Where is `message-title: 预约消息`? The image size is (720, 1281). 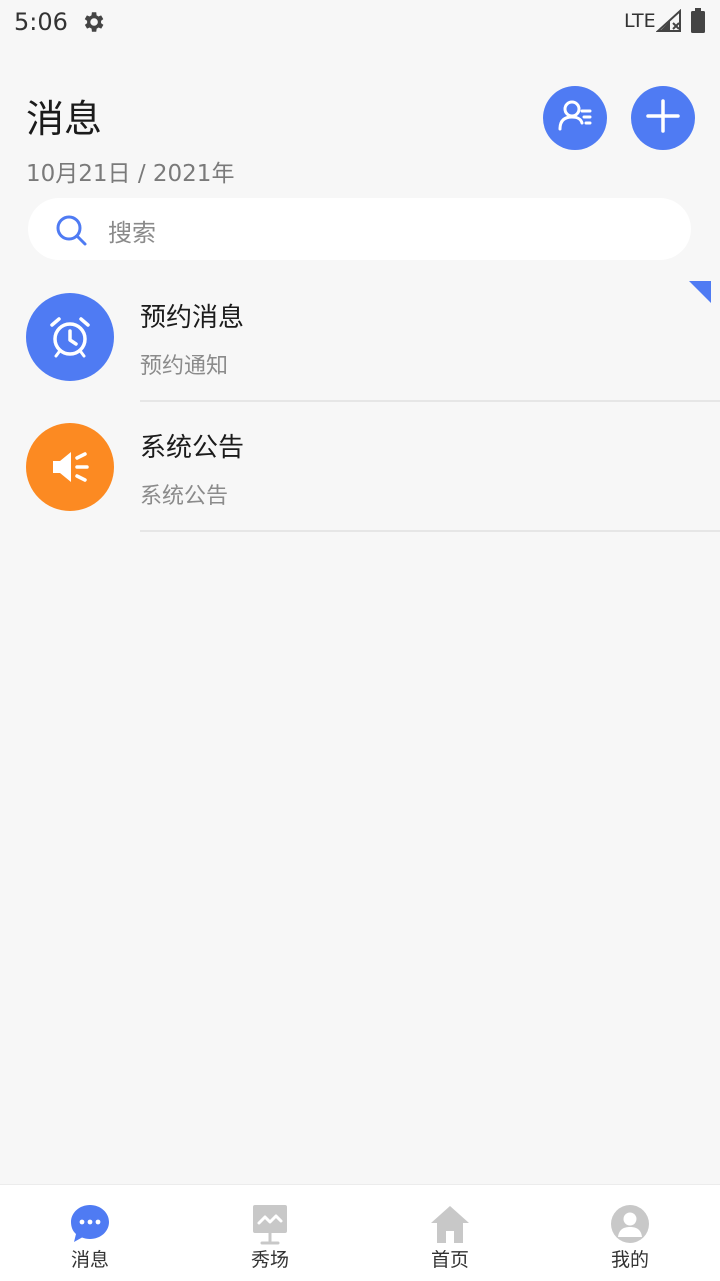
message-title: 预约消息 is located at coordinates (192, 318).